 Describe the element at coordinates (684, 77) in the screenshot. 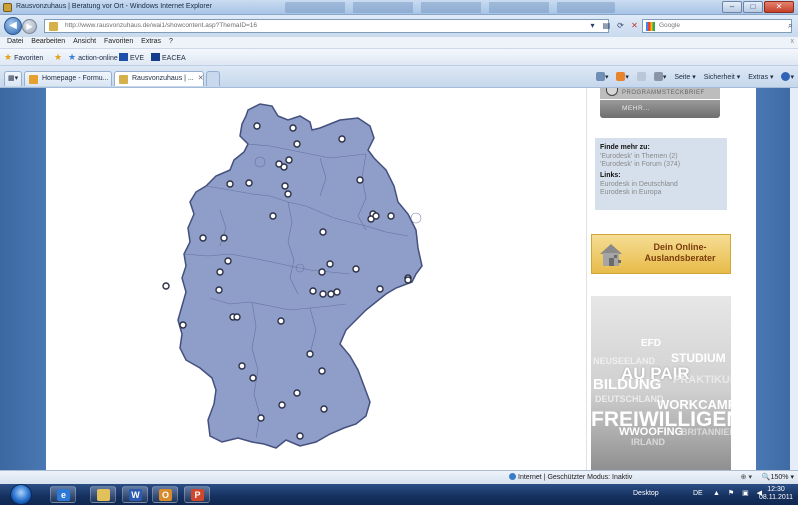

I see `page-menu: Seite ▾` at that location.